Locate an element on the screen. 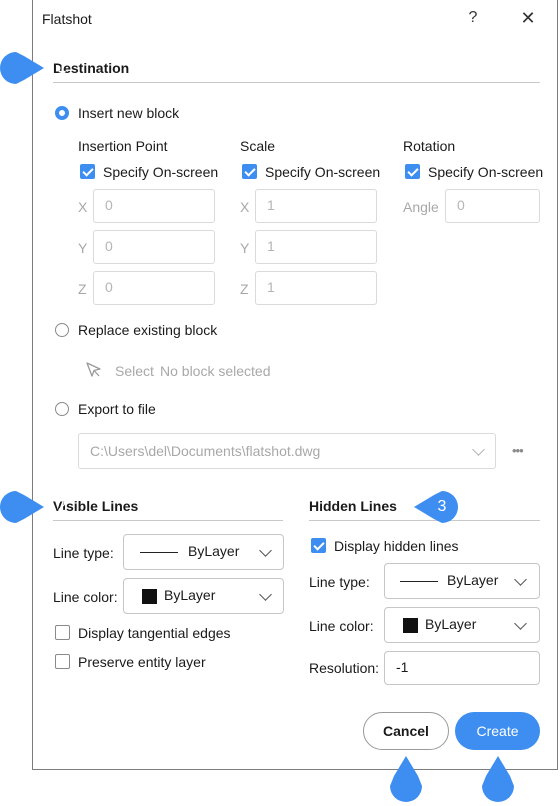 The height and width of the screenshot is (806, 560). insertion-x-field: 0 is located at coordinates (154, 206).